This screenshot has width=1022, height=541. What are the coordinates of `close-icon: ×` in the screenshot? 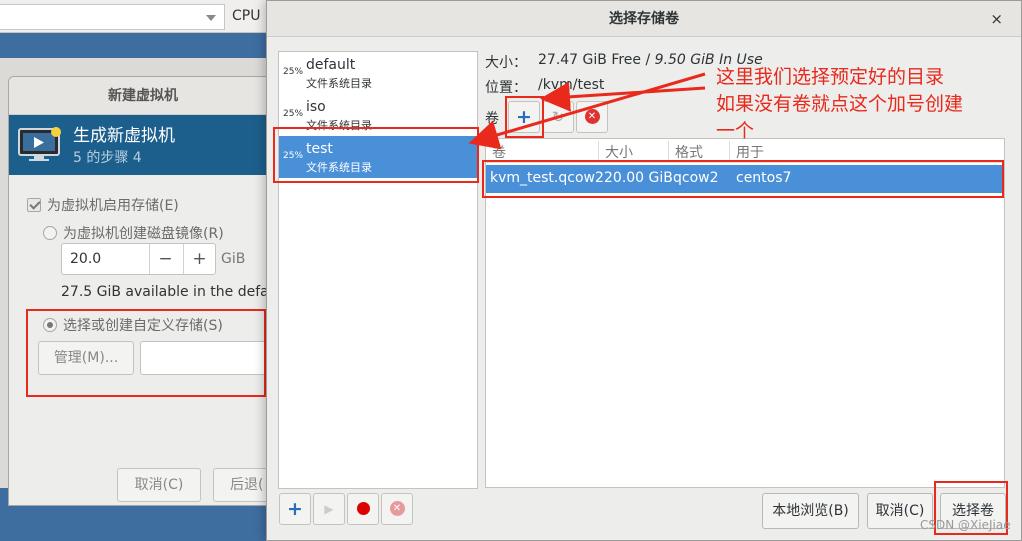 It's located at (996, 19).